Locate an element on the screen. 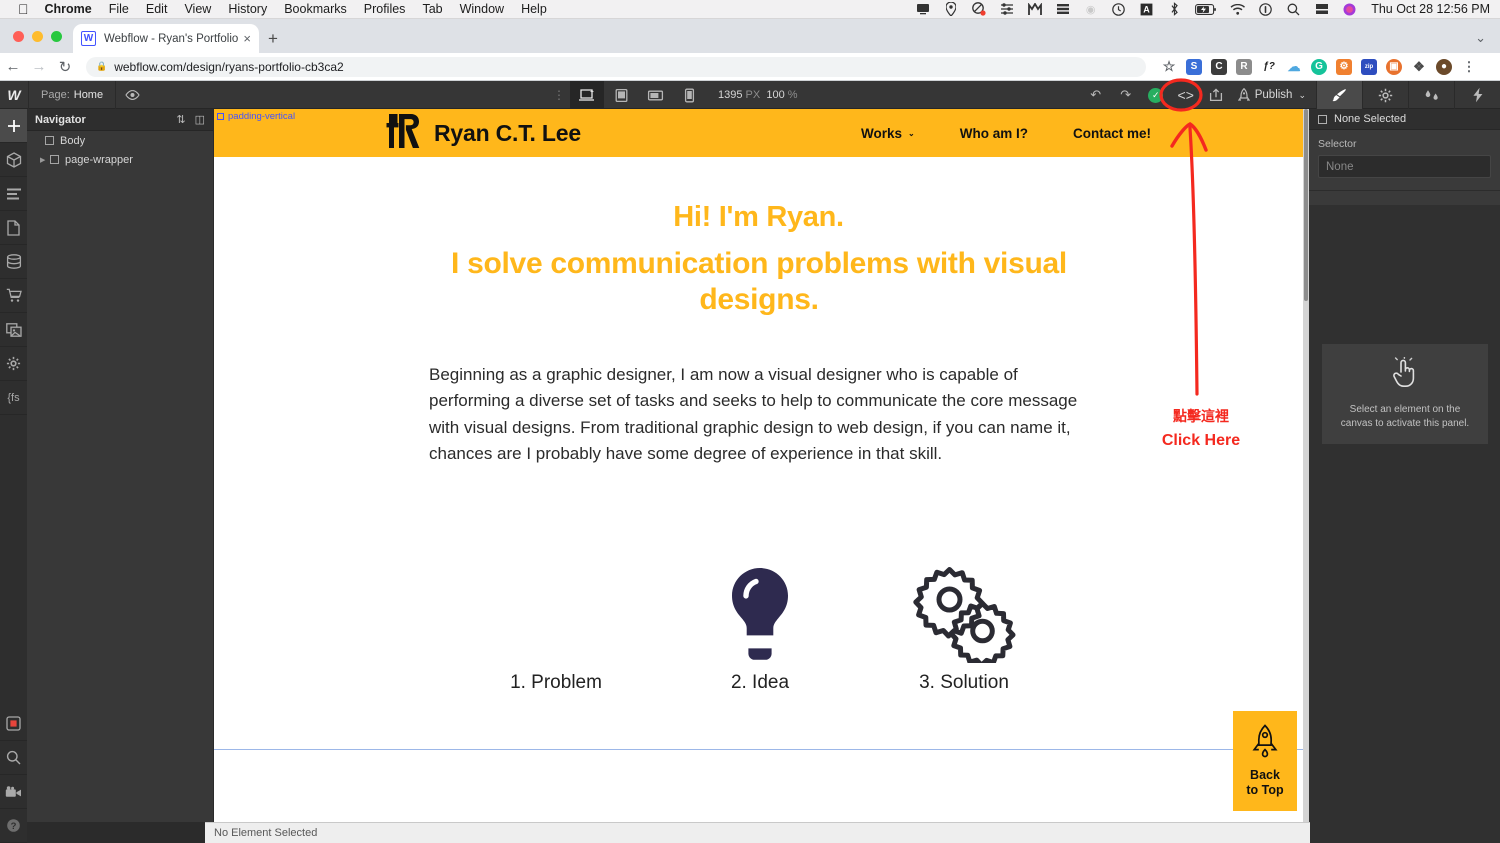 The image size is (1500, 843). siri-icon is located at coordinates (1349, 9).